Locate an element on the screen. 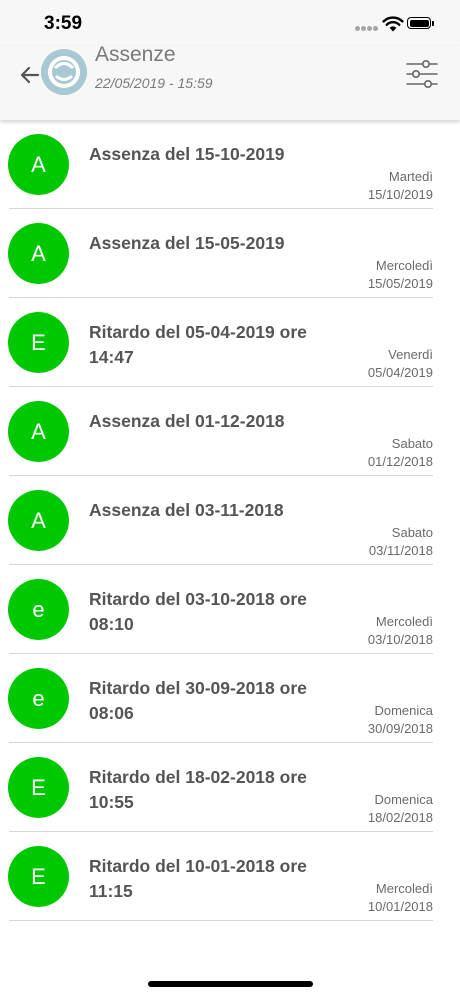  item-day: Venerdì is located at coordinates (410, 354).